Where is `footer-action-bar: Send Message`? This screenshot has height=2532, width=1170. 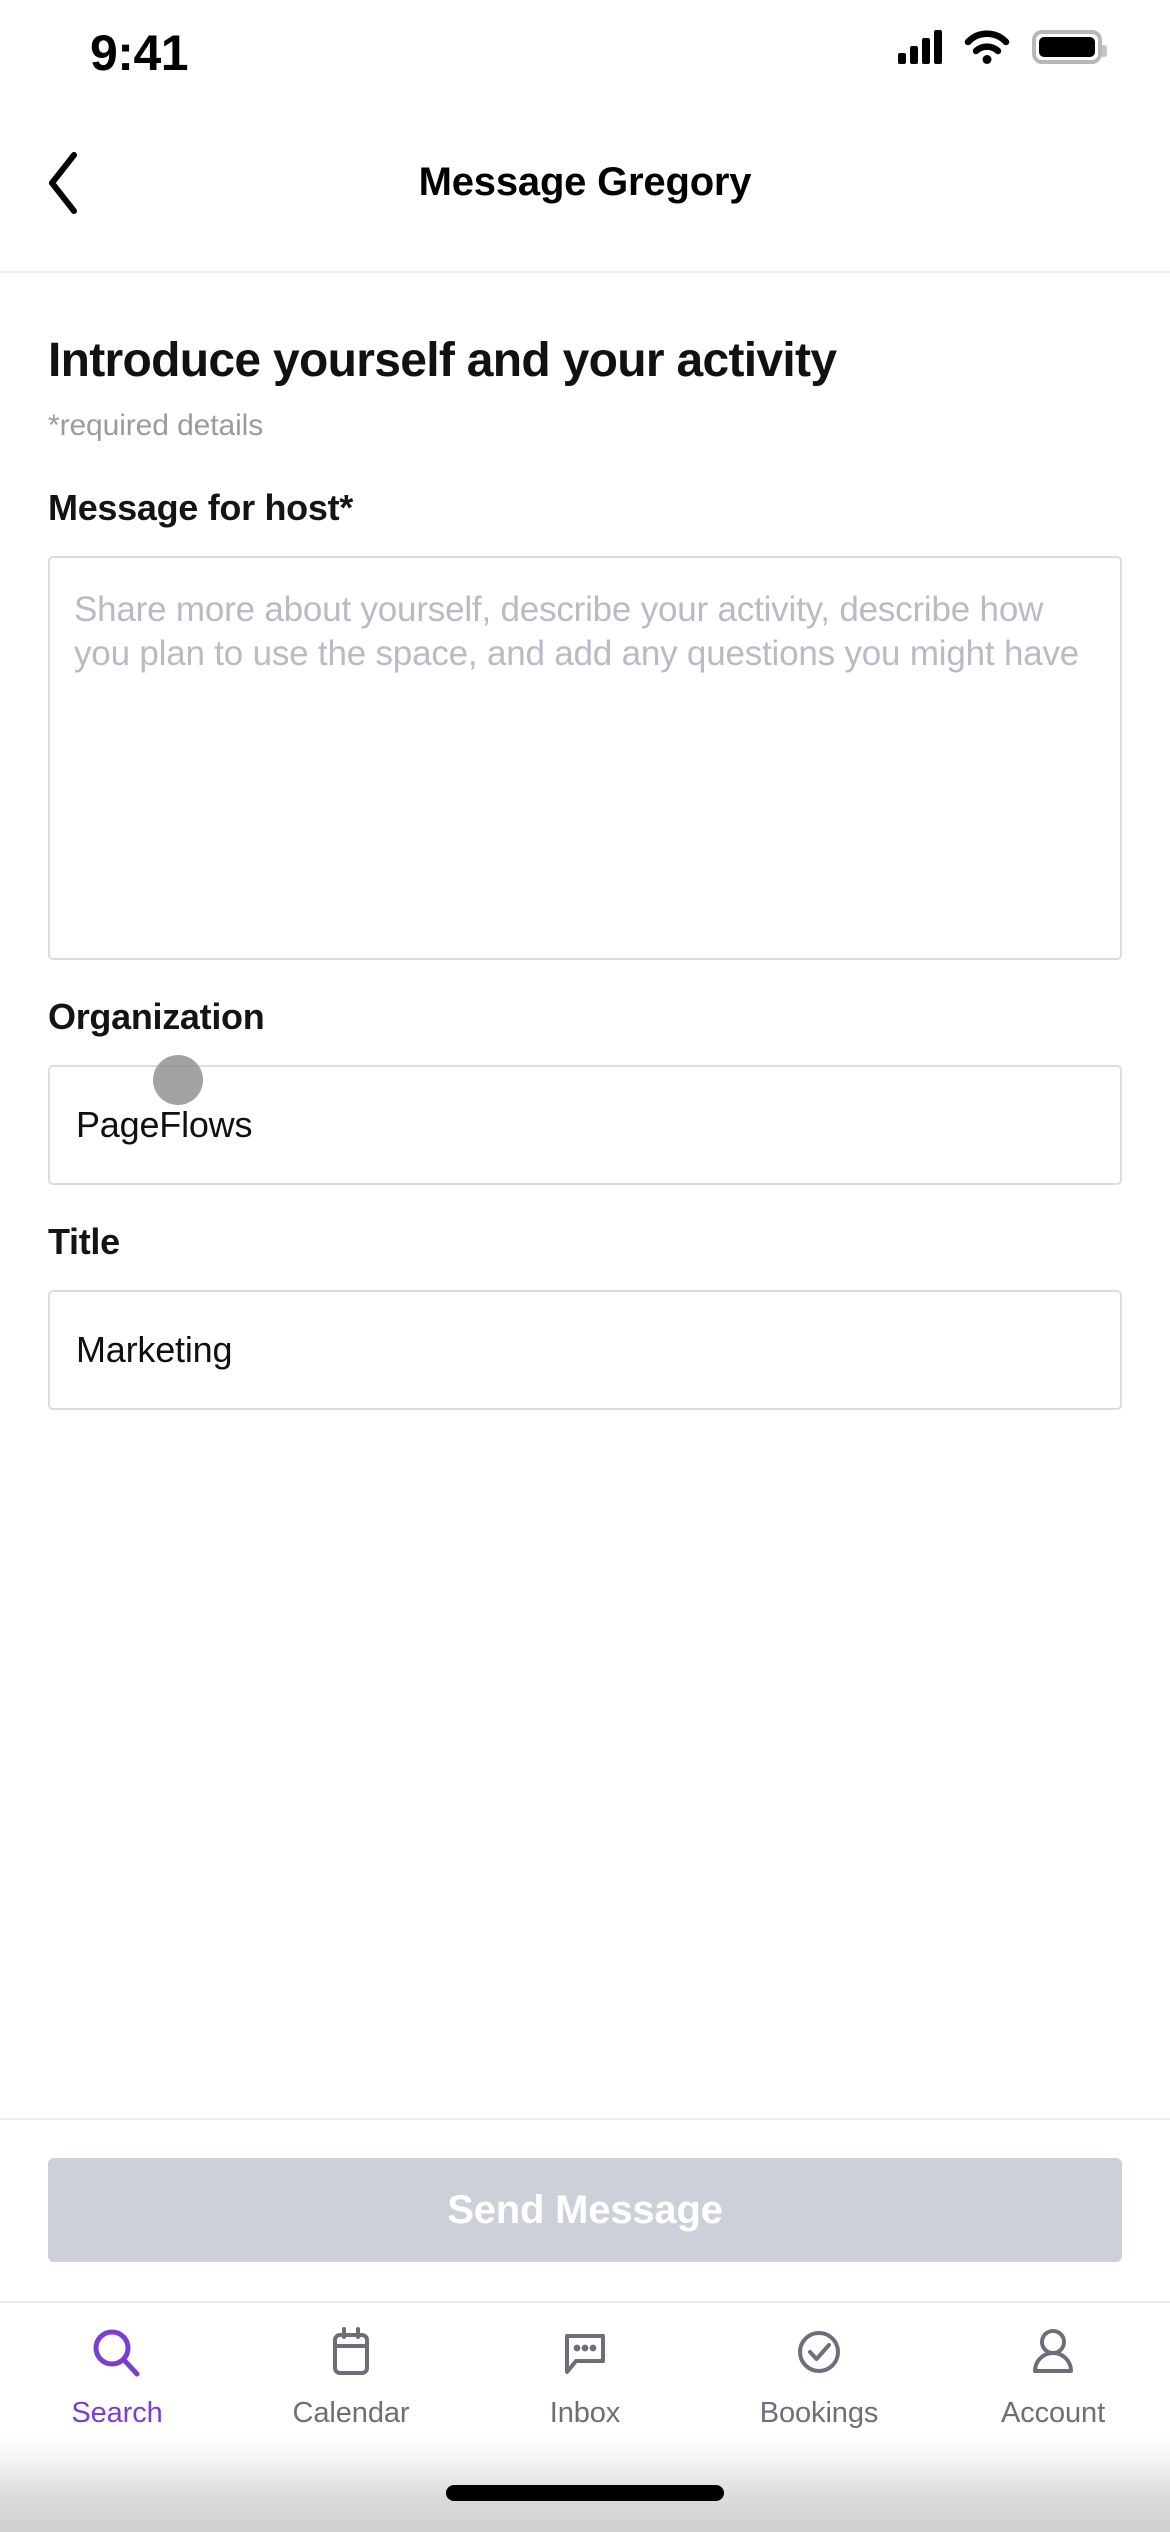 footer-action-bar: Send Message is located at coordinates (585, 2209).